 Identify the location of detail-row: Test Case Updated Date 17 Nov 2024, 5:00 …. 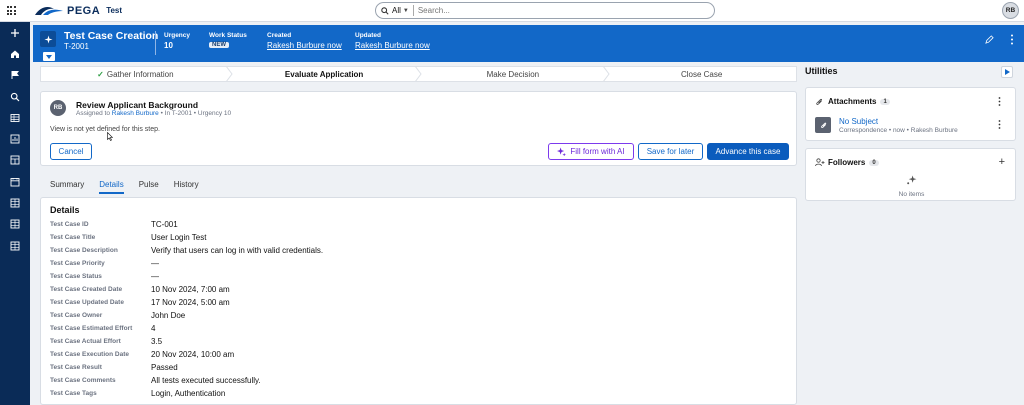
(140, 302).